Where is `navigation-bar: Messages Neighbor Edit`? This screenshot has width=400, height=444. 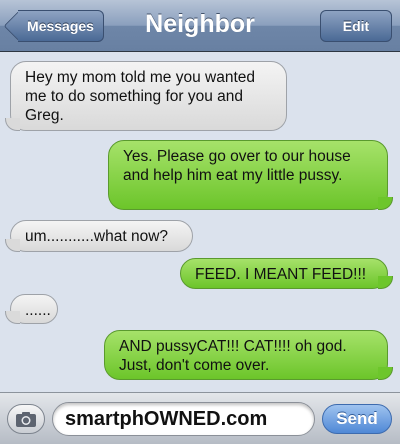
navigation-bar: Messages Neighbor Edit is located at coordinates (200, 26).